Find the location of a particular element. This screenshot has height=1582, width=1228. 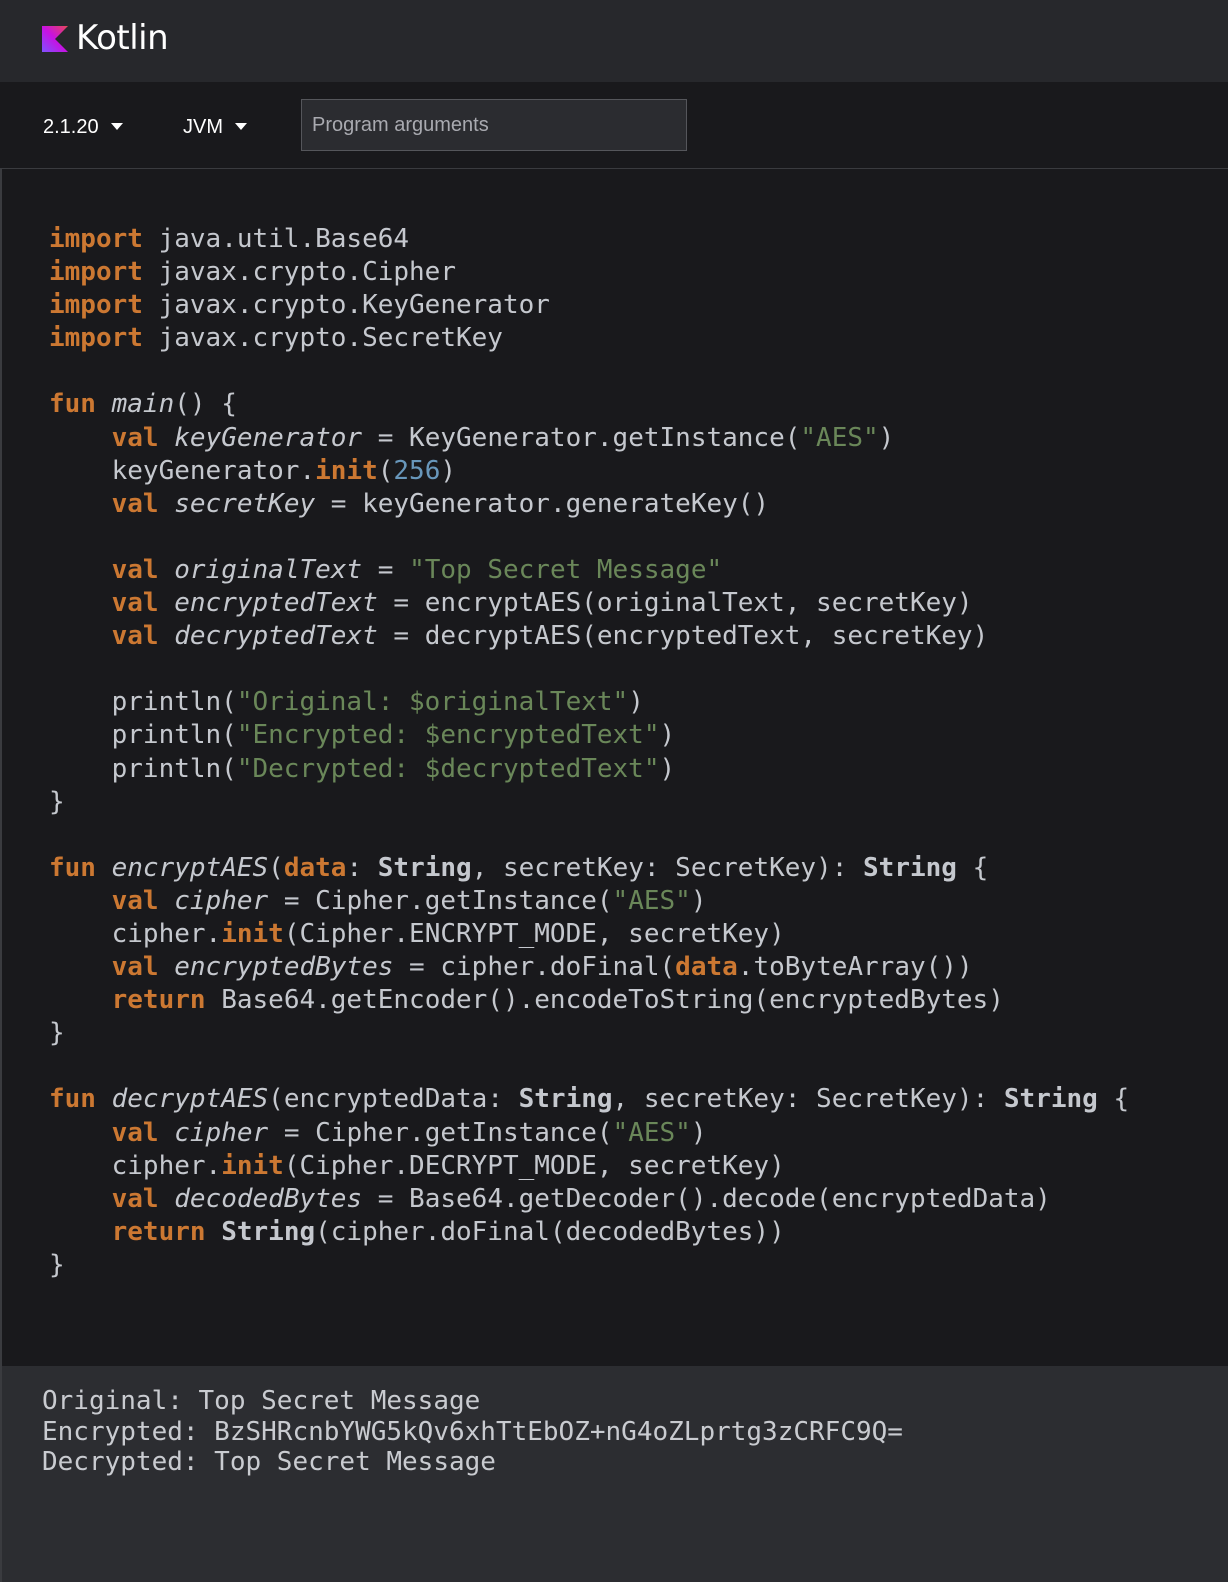

version-label: 2.1.20 is located at coordinates (71, 127).